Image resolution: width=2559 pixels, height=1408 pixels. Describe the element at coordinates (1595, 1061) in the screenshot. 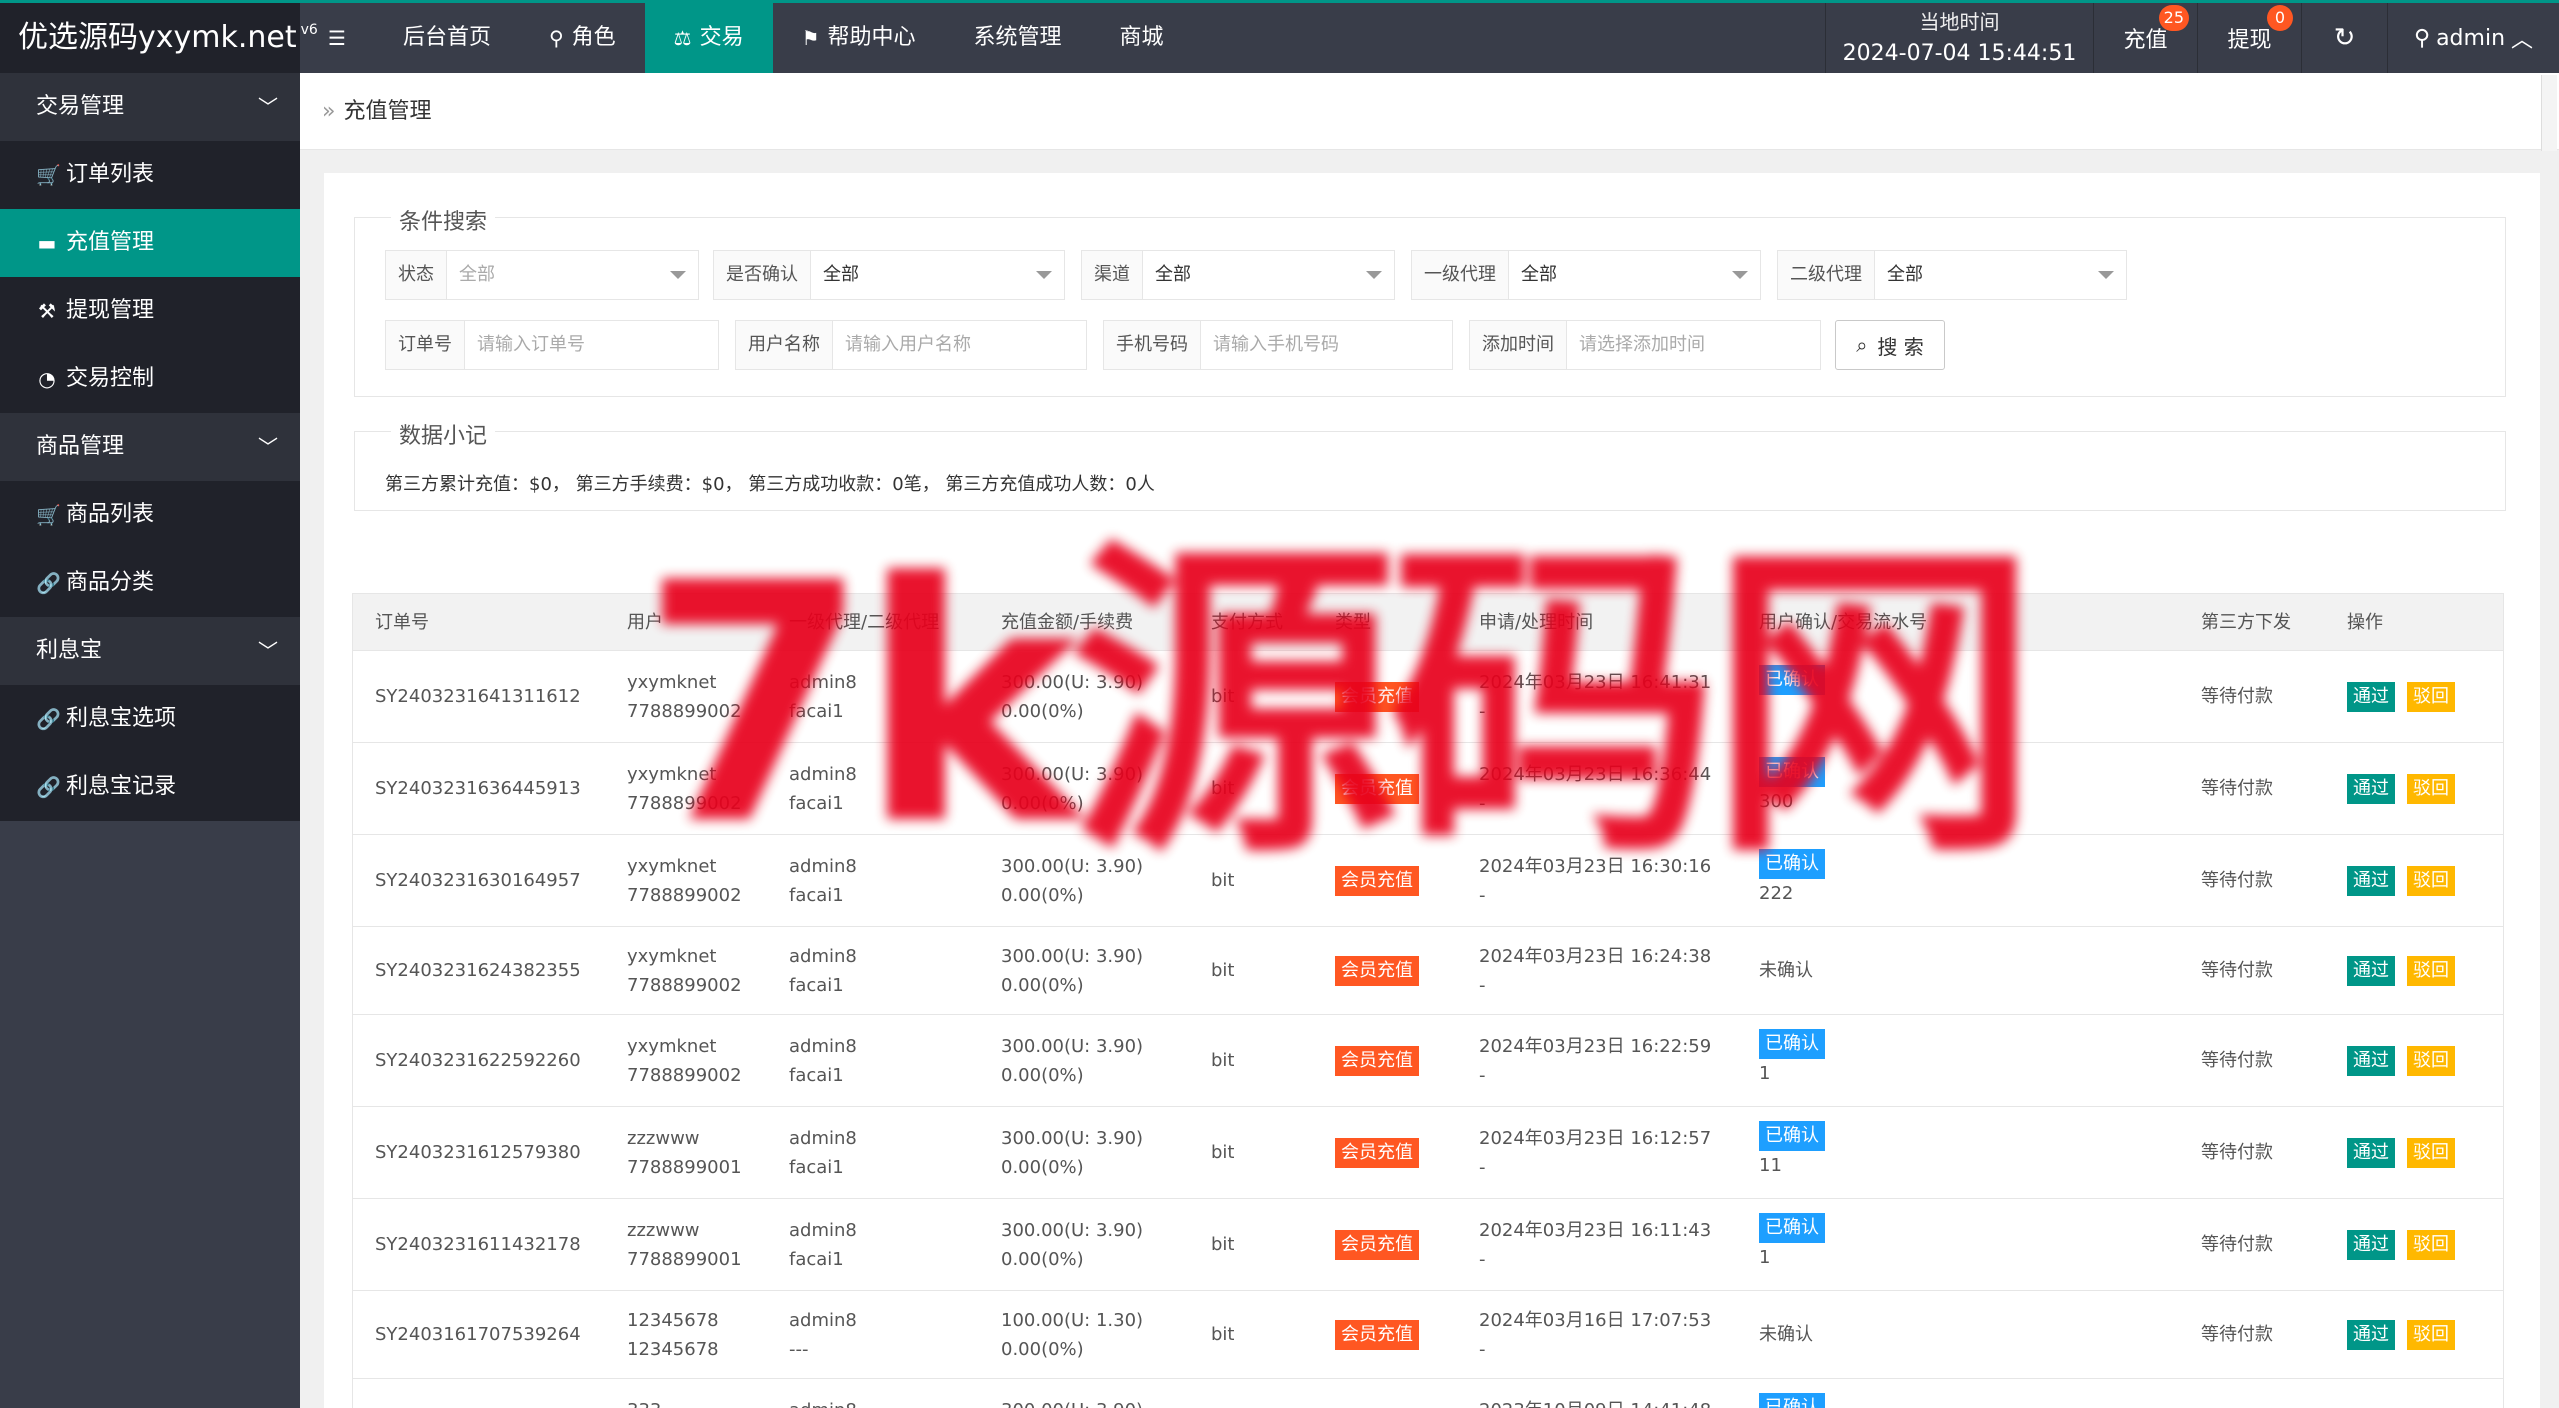

I see `cell-time: 2024年03月23日 16:22:59 -` at that location.